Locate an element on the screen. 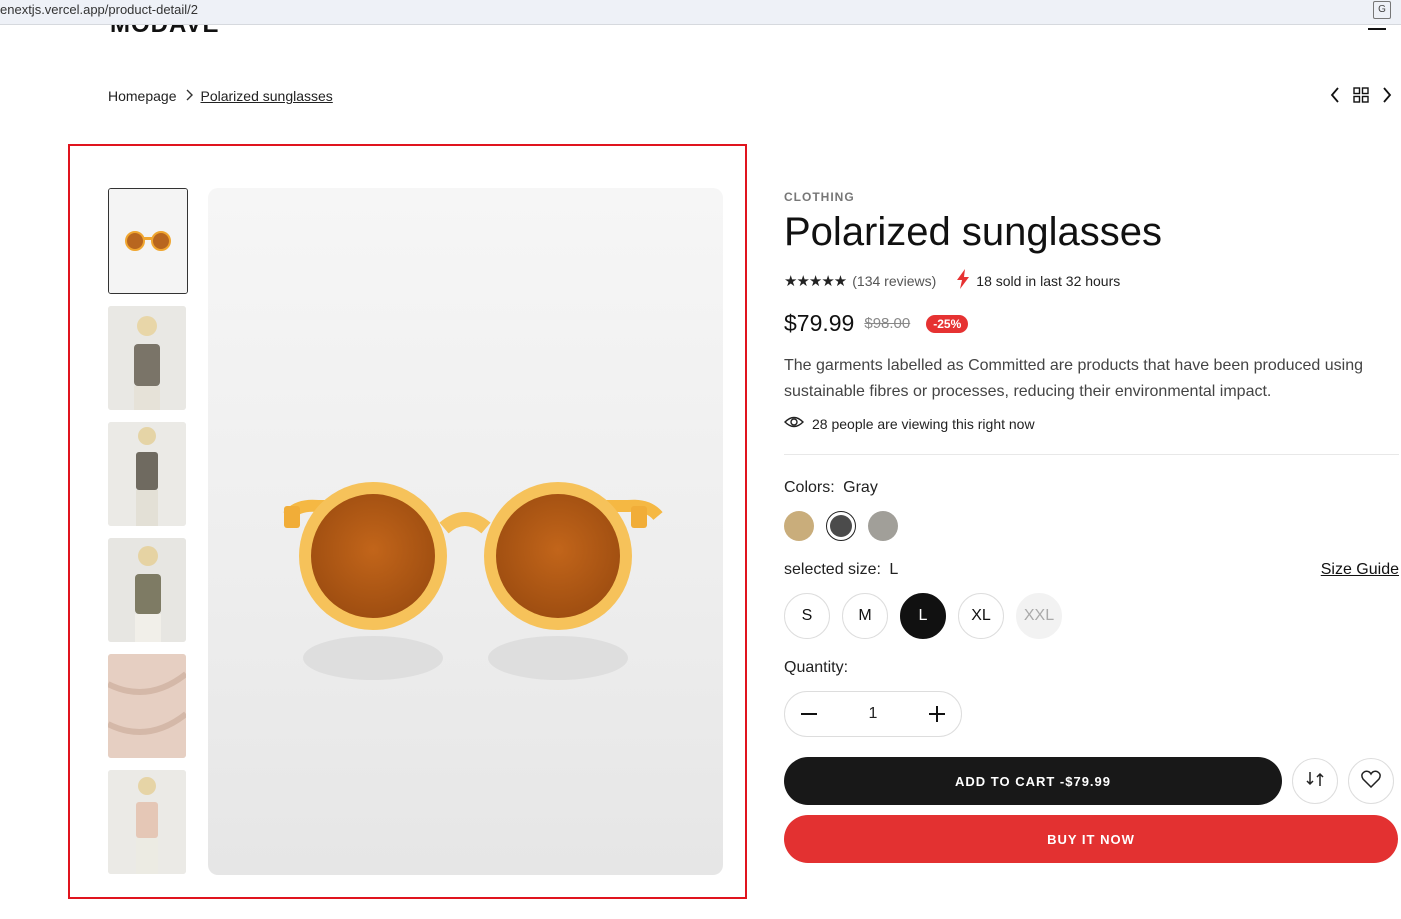 Image resolution: width=1401 pixels, height=919 pixels. browser-url-bar: enextjs.vercel.app/product-detail/2 G is located at coordinates (700, 12).